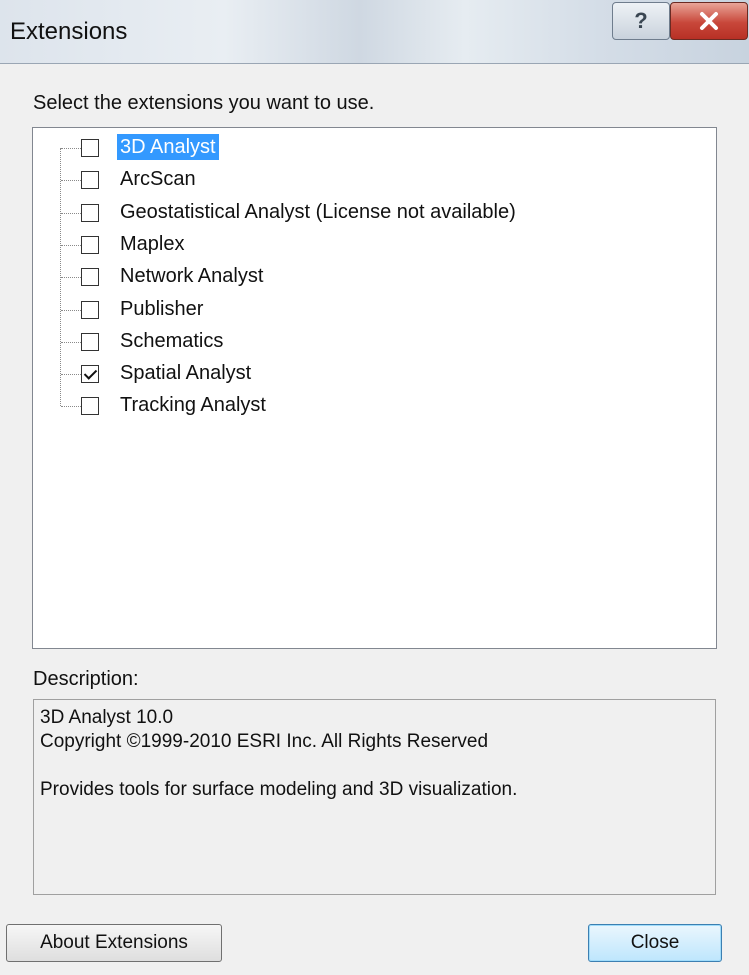  I want to click on extension-label: Schematics, so click(172, 340).